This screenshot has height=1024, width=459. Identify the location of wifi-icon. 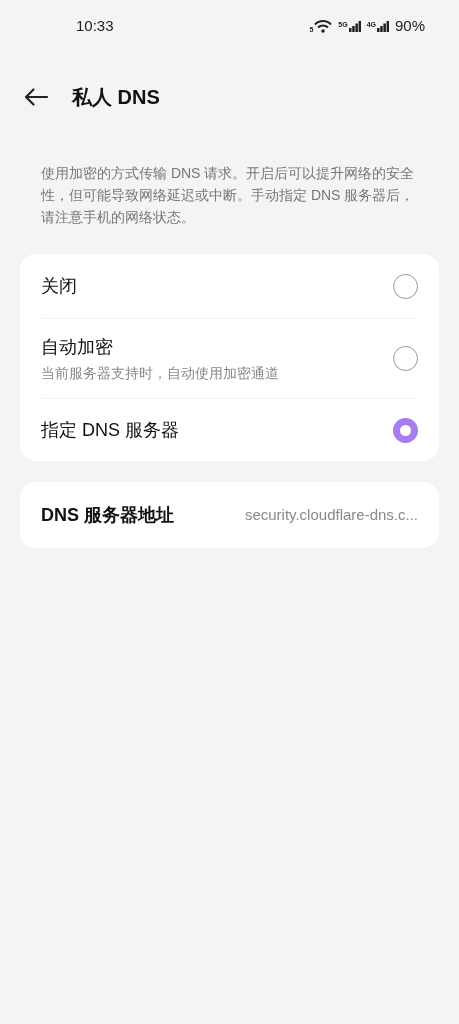
(323, 26).